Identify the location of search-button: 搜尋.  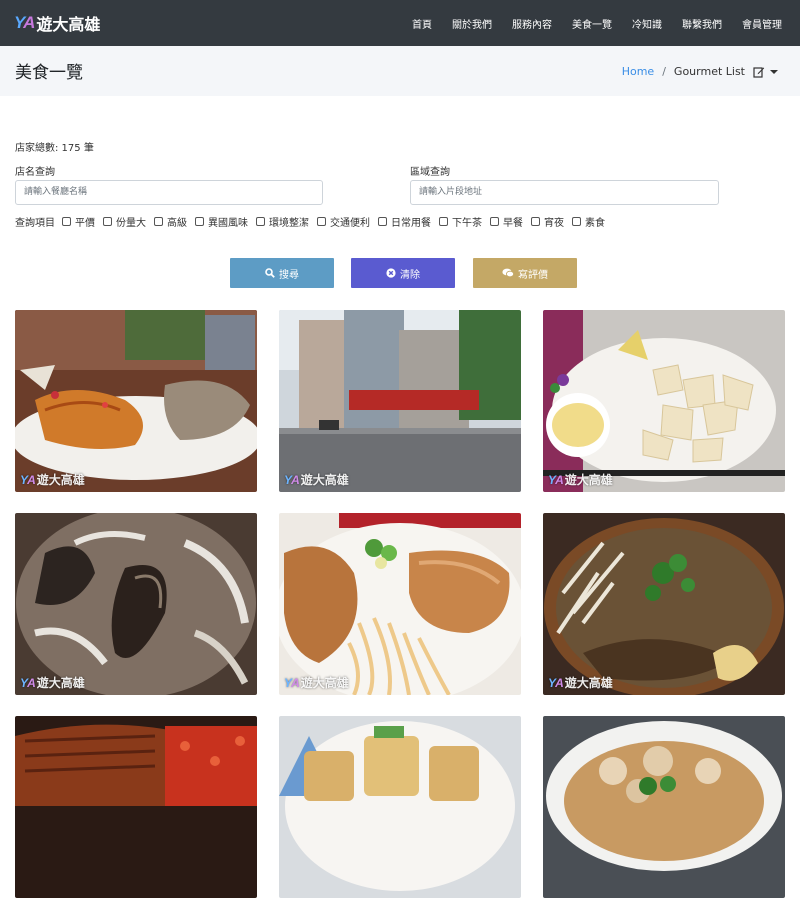
(282, 273).